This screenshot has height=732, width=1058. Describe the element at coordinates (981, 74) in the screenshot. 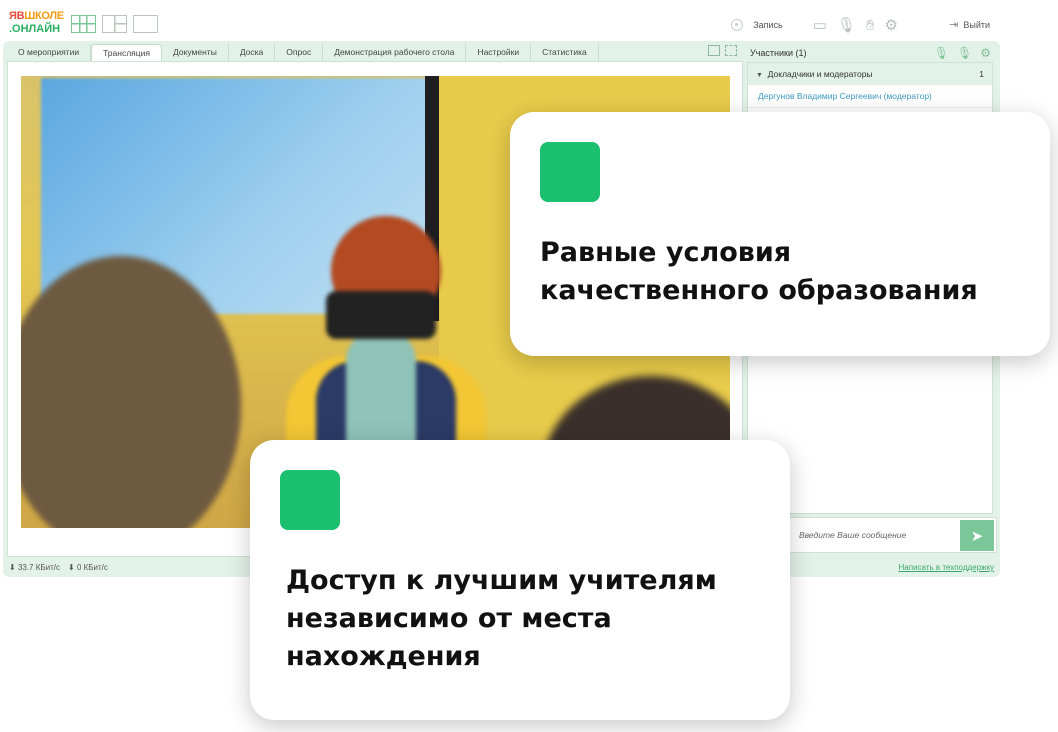

I see `group-count: 1` at that location.